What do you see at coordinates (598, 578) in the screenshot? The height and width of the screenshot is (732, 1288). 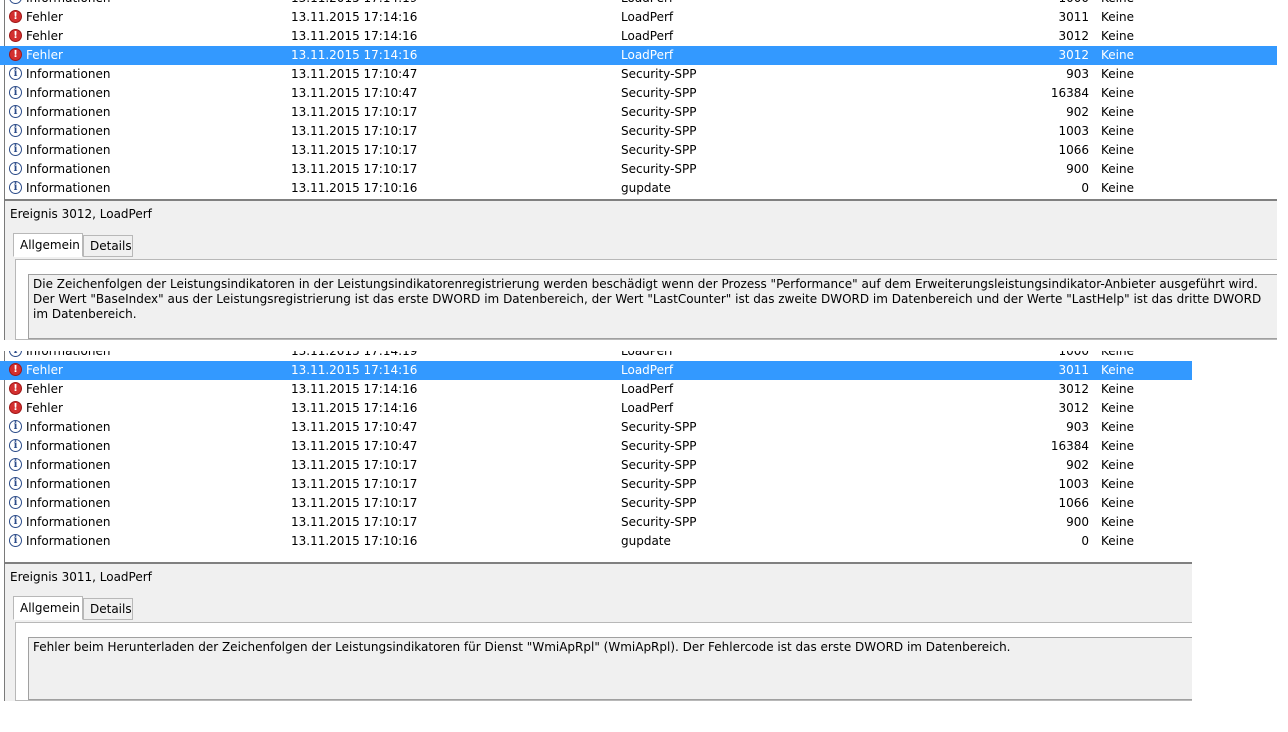 I see `event-header: Ereignis 3011, LoadPerf` at bounding box center [598, 578].